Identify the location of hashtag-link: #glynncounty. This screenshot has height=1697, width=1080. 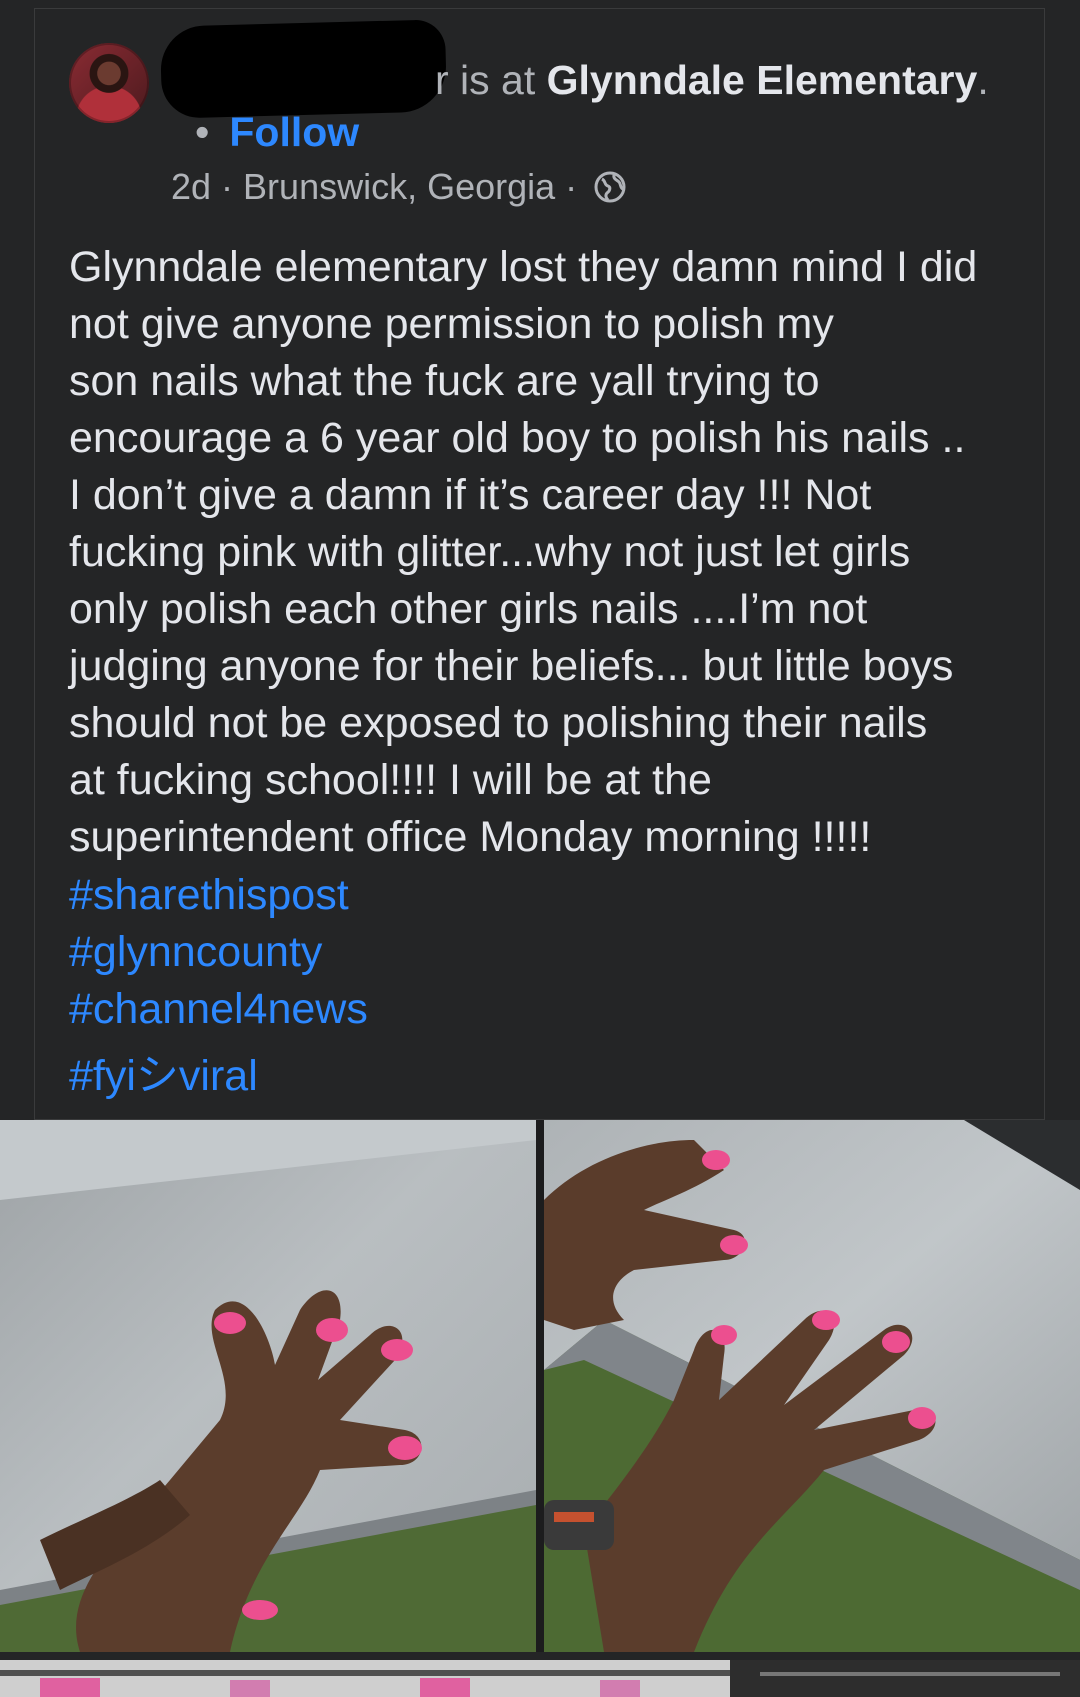
(218, 952).